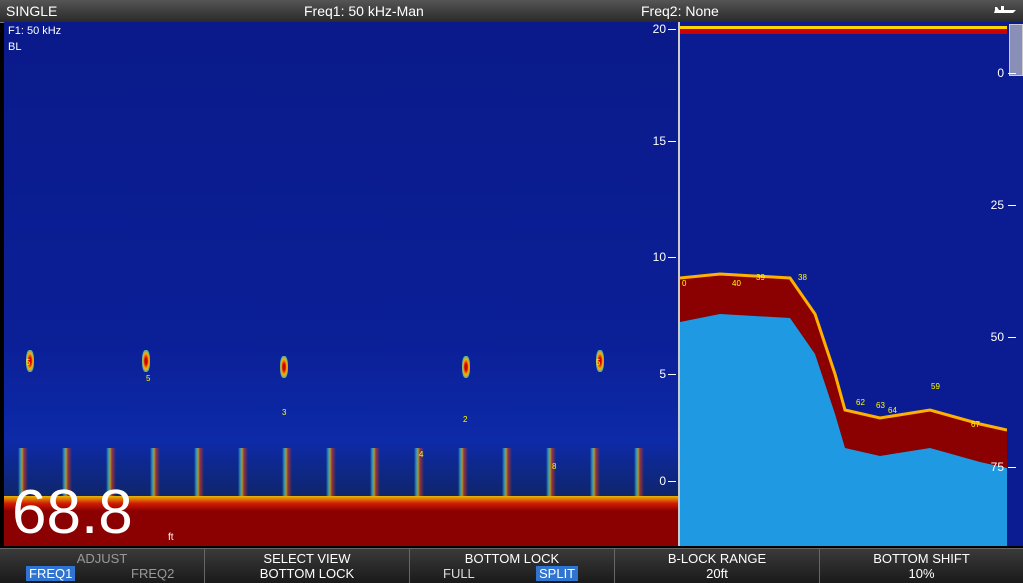 The height and width of the screenshot is (583, 1023). What do you see at coordinates (51, 573) in the screenshot?
I see `freq1-option: FREQ1` at bounding box center [51, 573].